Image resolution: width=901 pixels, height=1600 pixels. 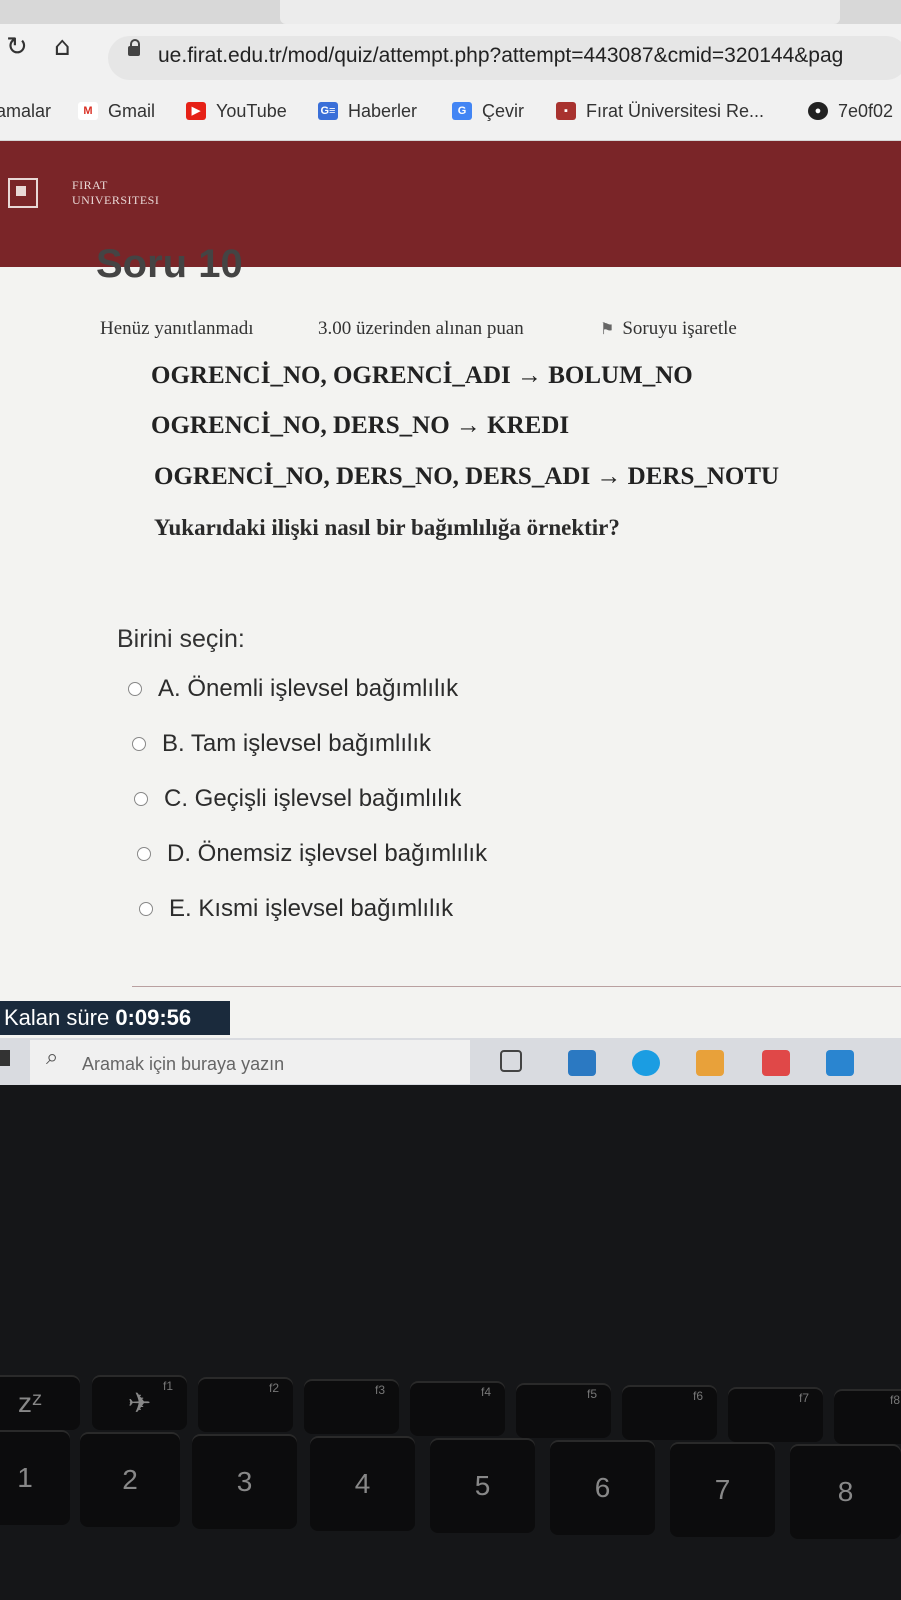 I want to click on key-label: 3, so click(x=244, y=1481).